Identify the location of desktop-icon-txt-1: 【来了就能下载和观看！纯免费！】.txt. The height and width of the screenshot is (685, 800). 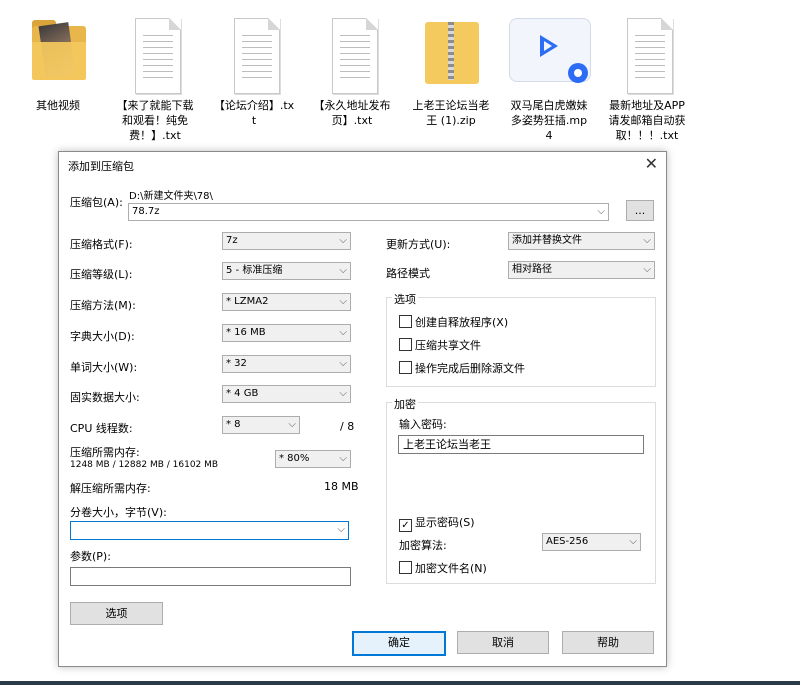
(155, 77).